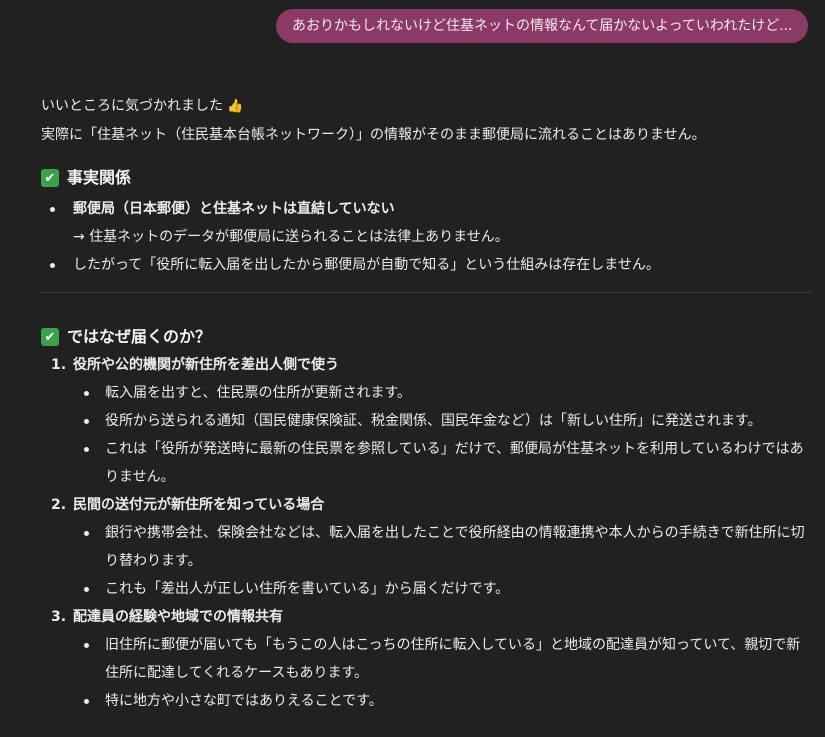  What do you see at coordinates (199, 505) in the screenshot?
I see `item-title: 民間の送付元が新住所を知っている場合` at bounding box center [199, 505].